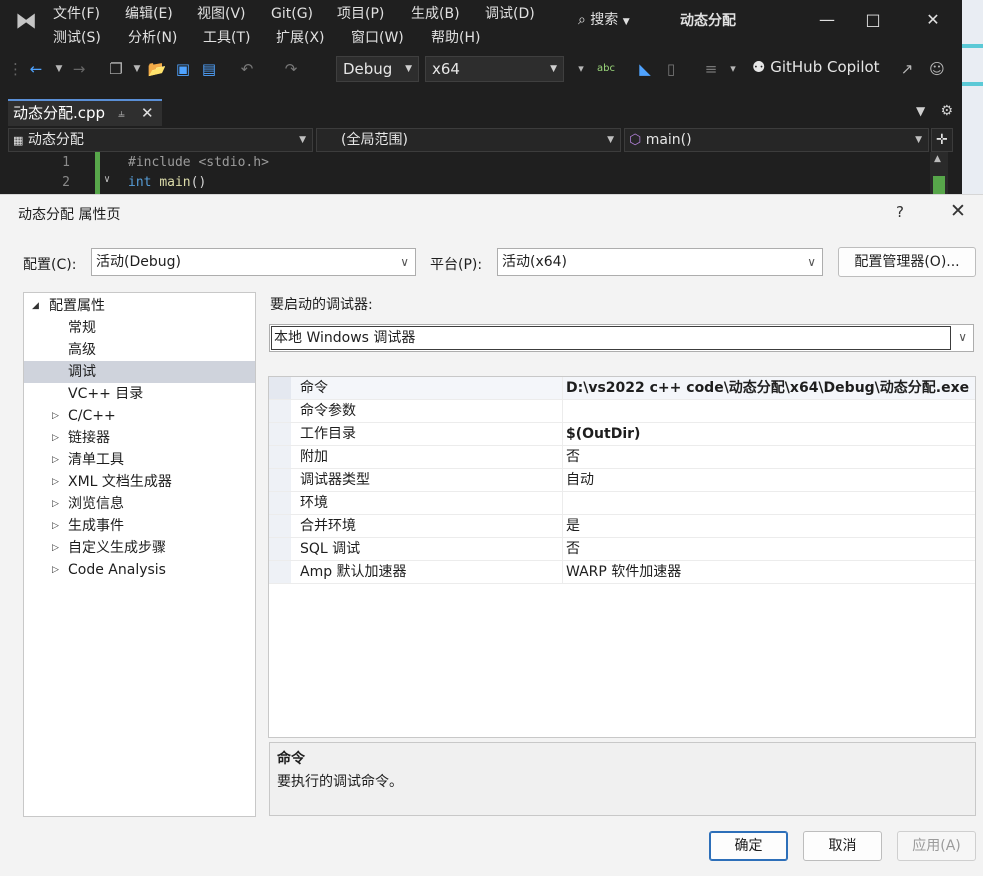 The width and height of the screenshot is (983, 876). I want to click on property-row: Amp 默认加速器 WARP 软件加速器, so click(622, 572).